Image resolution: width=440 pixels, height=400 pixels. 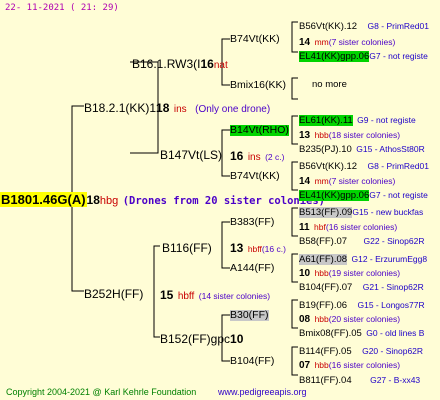 I want to click on gen4-node: B104(FF).07 G21 - Sinop62R, so click(x=361, y=286).